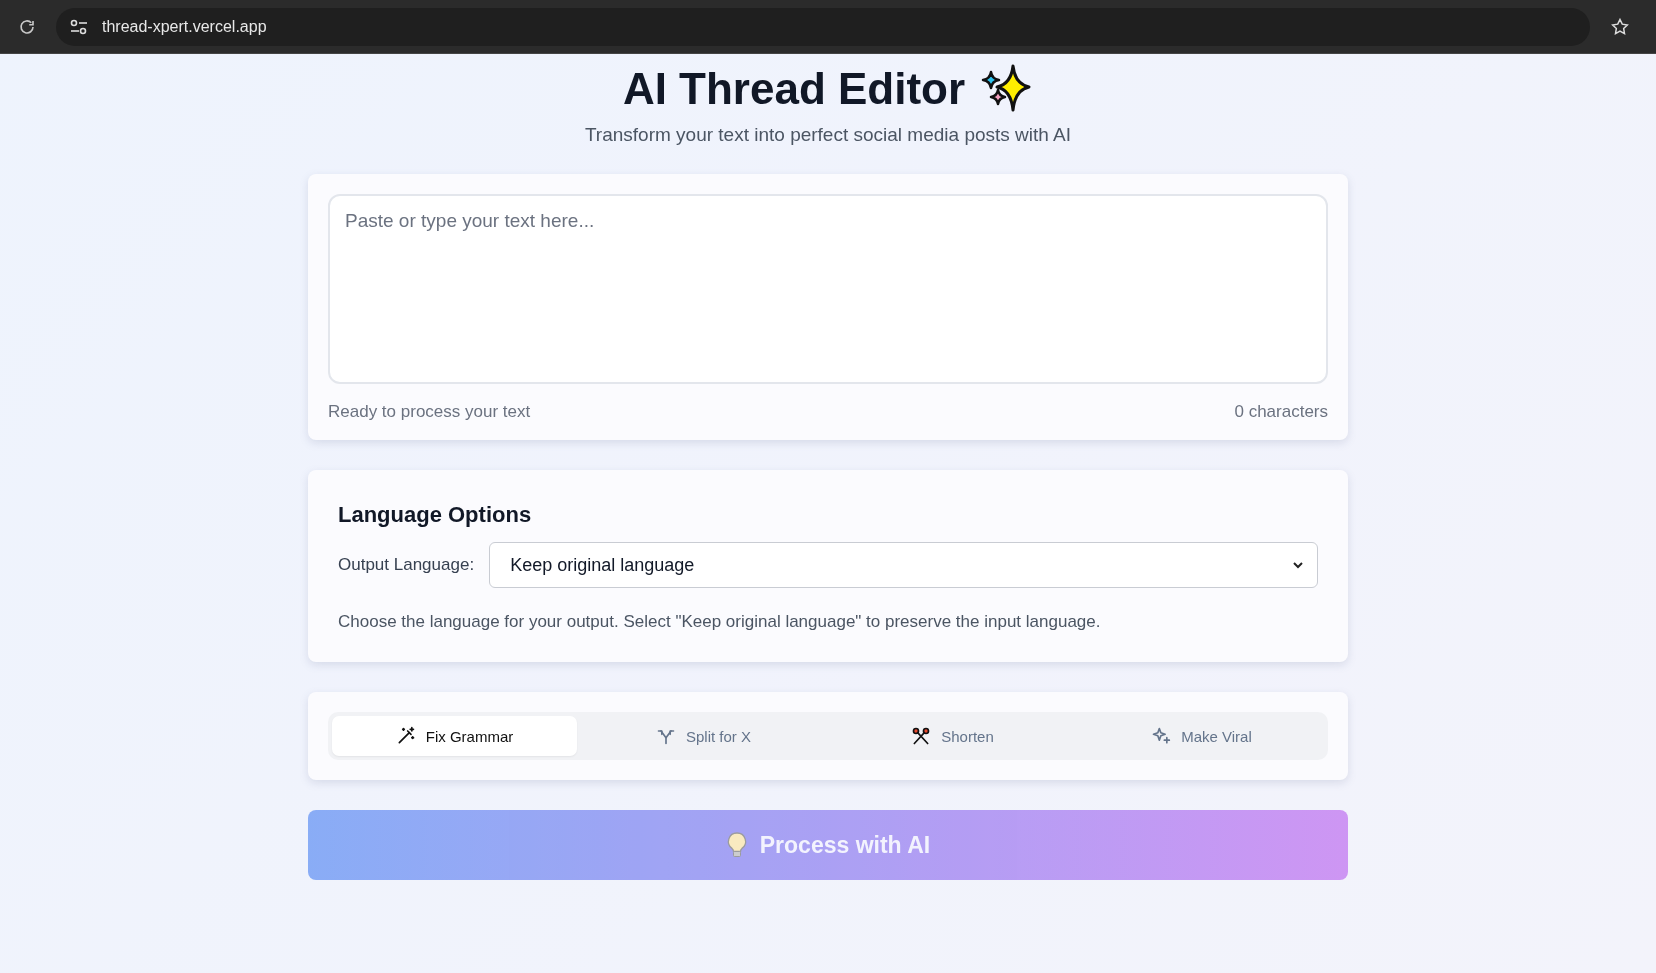 The height and width of the screenshot is (973, 1656). What do you see at coordinates (184, 26) in the screenshot?
I see `url-text: thread-xpert.vercel.app` at bounding box center [184, 26].